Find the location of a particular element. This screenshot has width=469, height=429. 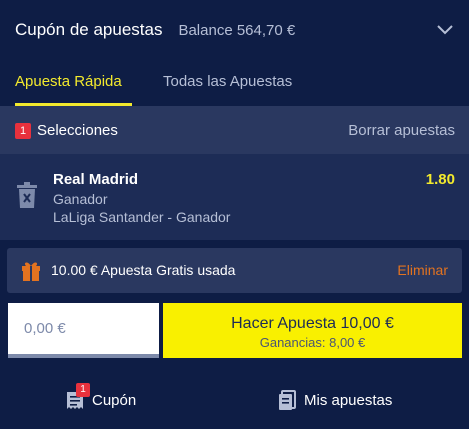

bet-market: Ganador is located at coordinates (80, 199).